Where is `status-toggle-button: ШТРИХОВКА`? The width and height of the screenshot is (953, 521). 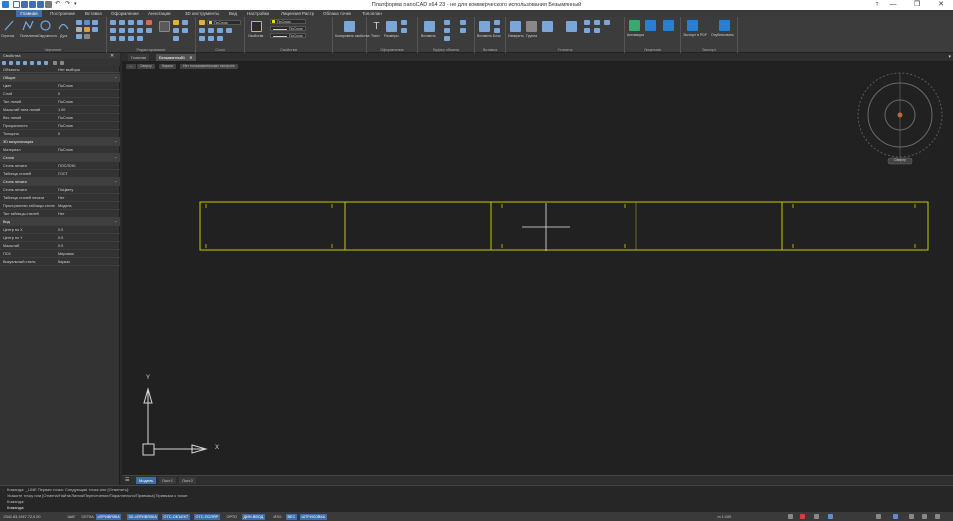
status-toggle-button: ШТРИХОВКА is located at coordinates (313, 516).